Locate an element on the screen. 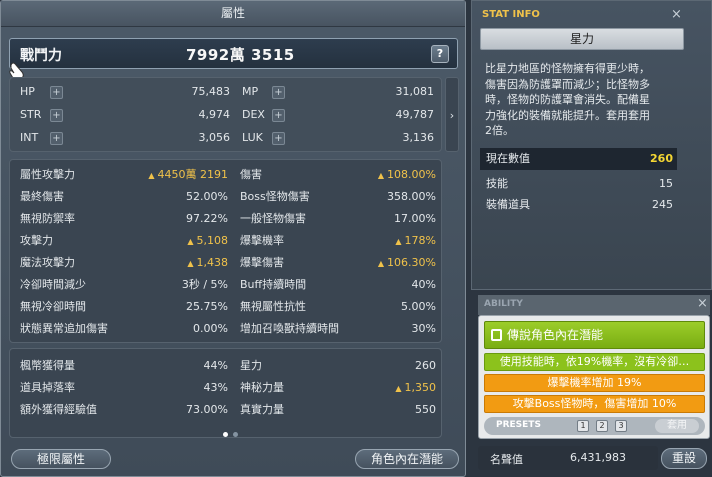 The image size is (712, 477). stat-value: ▲ 4450萬 2191 is located at coordinates (188, 175).